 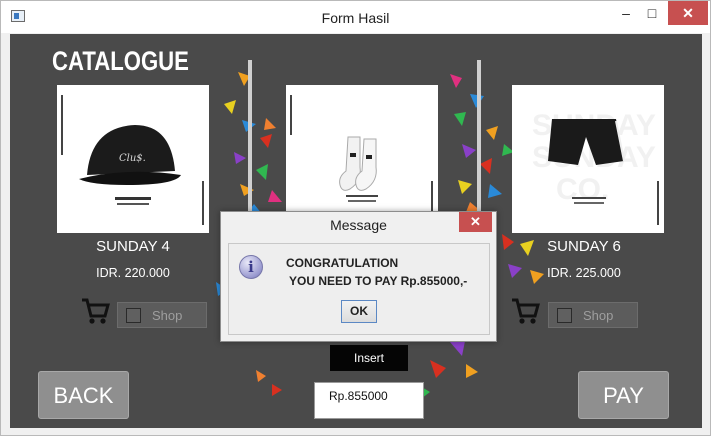 What do you see at coordinates (378, 281) in the screenshot?
I see `dialog-message-line2: YOU NEED TO PAY Rp.855000,-` at bounding box center [378, 281].